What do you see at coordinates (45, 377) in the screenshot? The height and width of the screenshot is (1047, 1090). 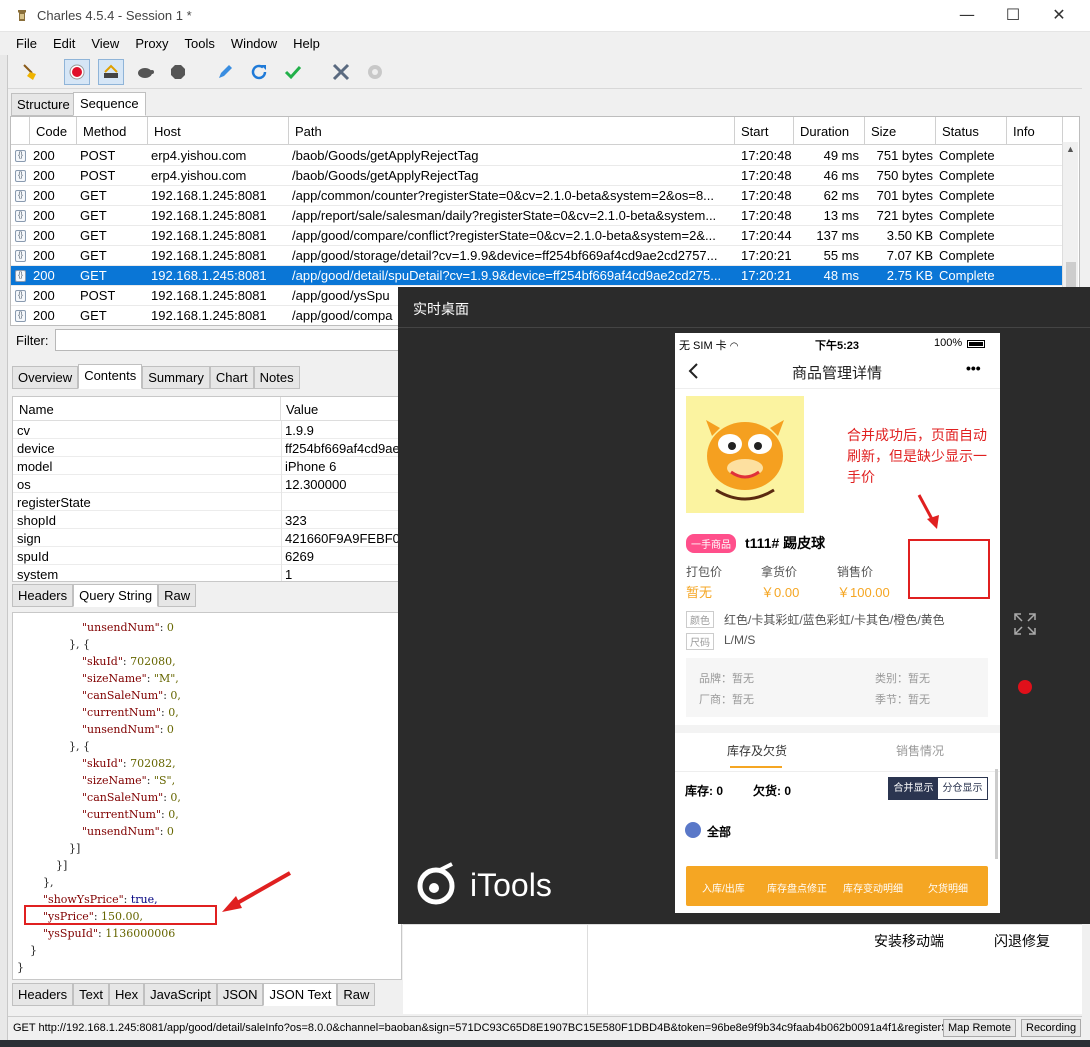 I see `tab-overview: Overview` at bounding box center [45, 377].